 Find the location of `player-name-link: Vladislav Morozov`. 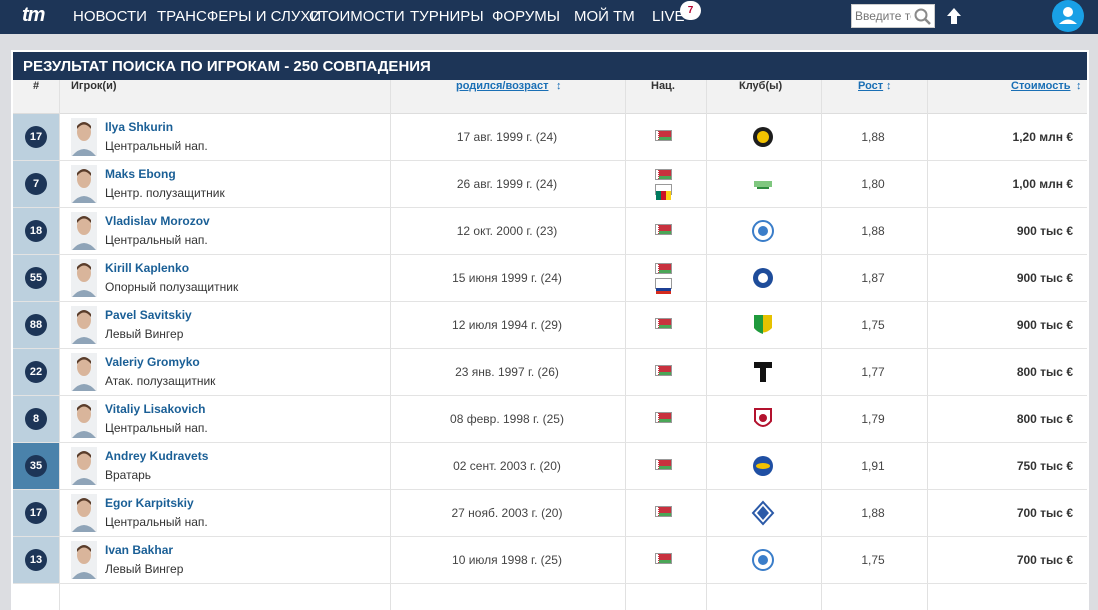

player-name-link: Vladislav Morozov is located at coordinates (157, 221).